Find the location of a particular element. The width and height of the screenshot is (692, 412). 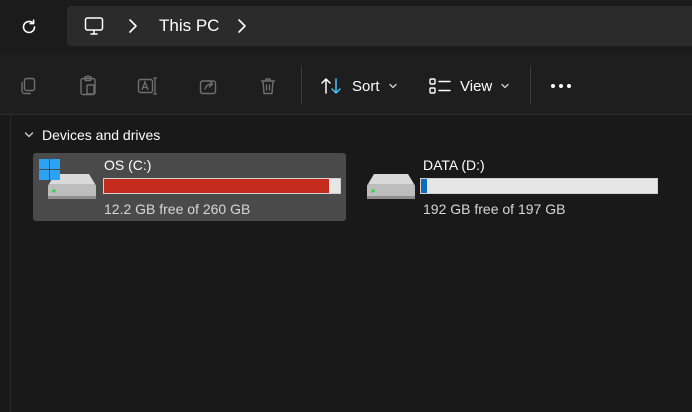

drive-name: DATA (D:) is located at coordinates (454, 165).